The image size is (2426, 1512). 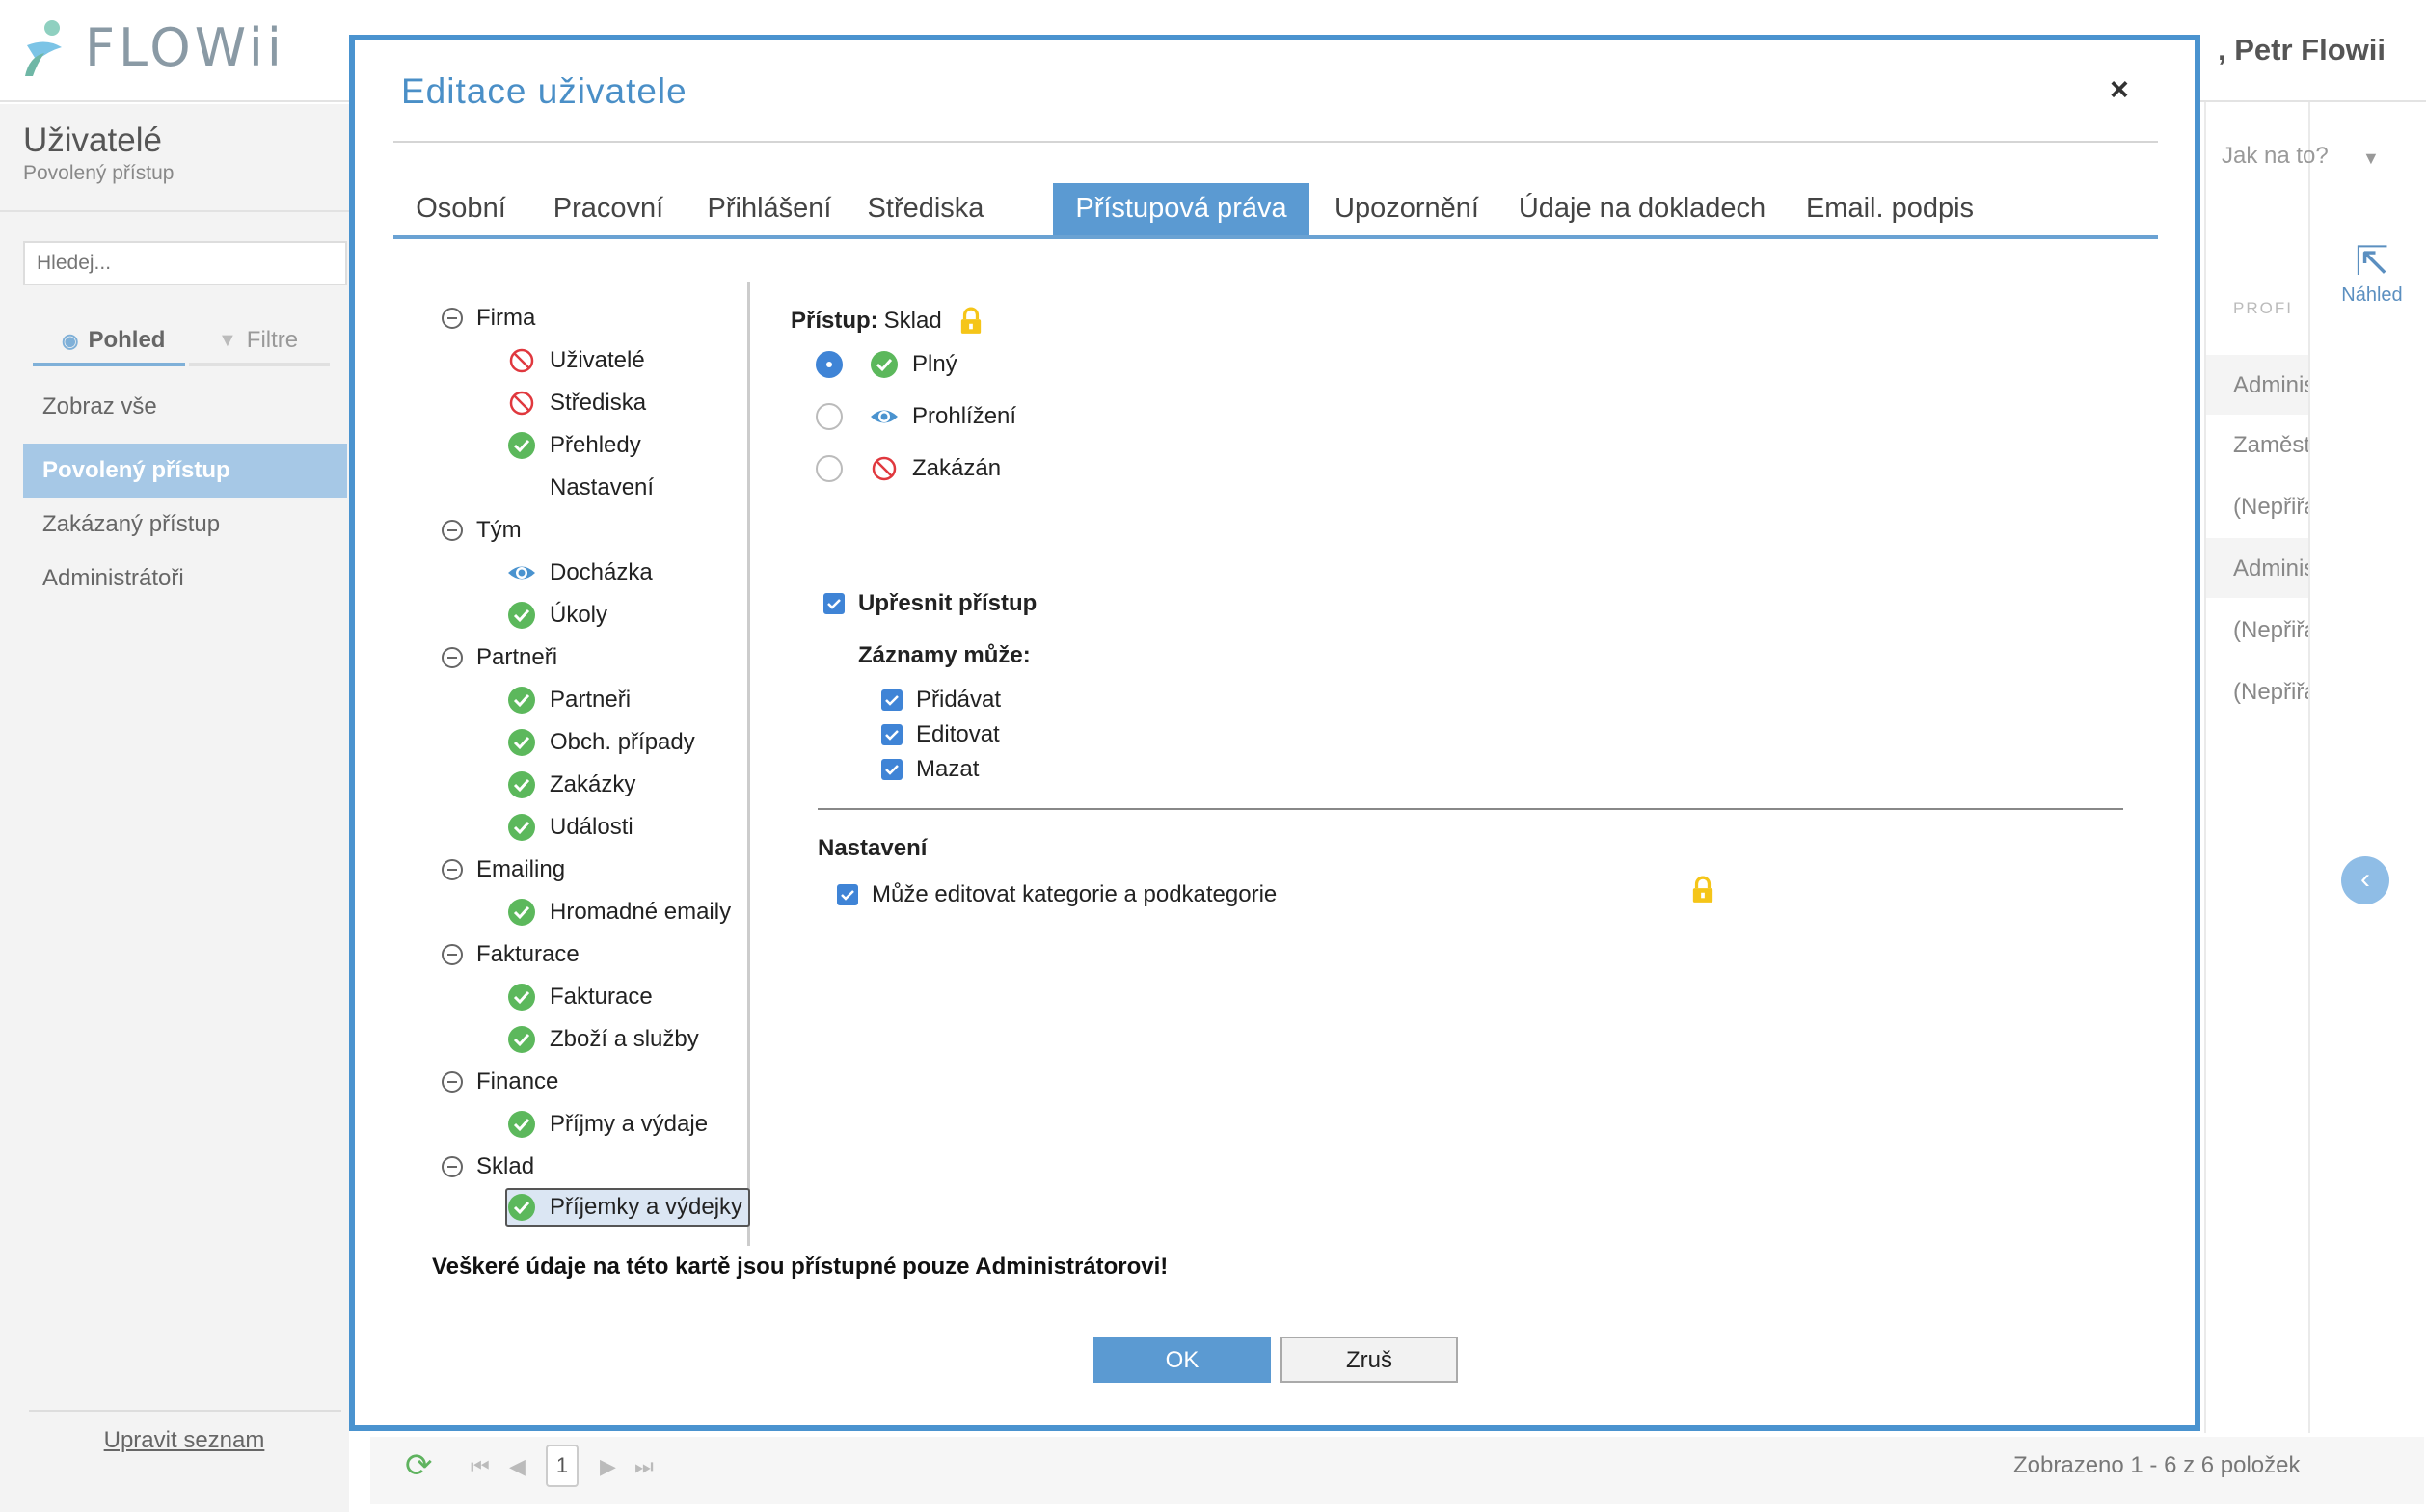 What do you see at coordinates (570, 827) in the screenshot?
I see `tree-item-udalosti: Události` at bounding box center [570, 827].